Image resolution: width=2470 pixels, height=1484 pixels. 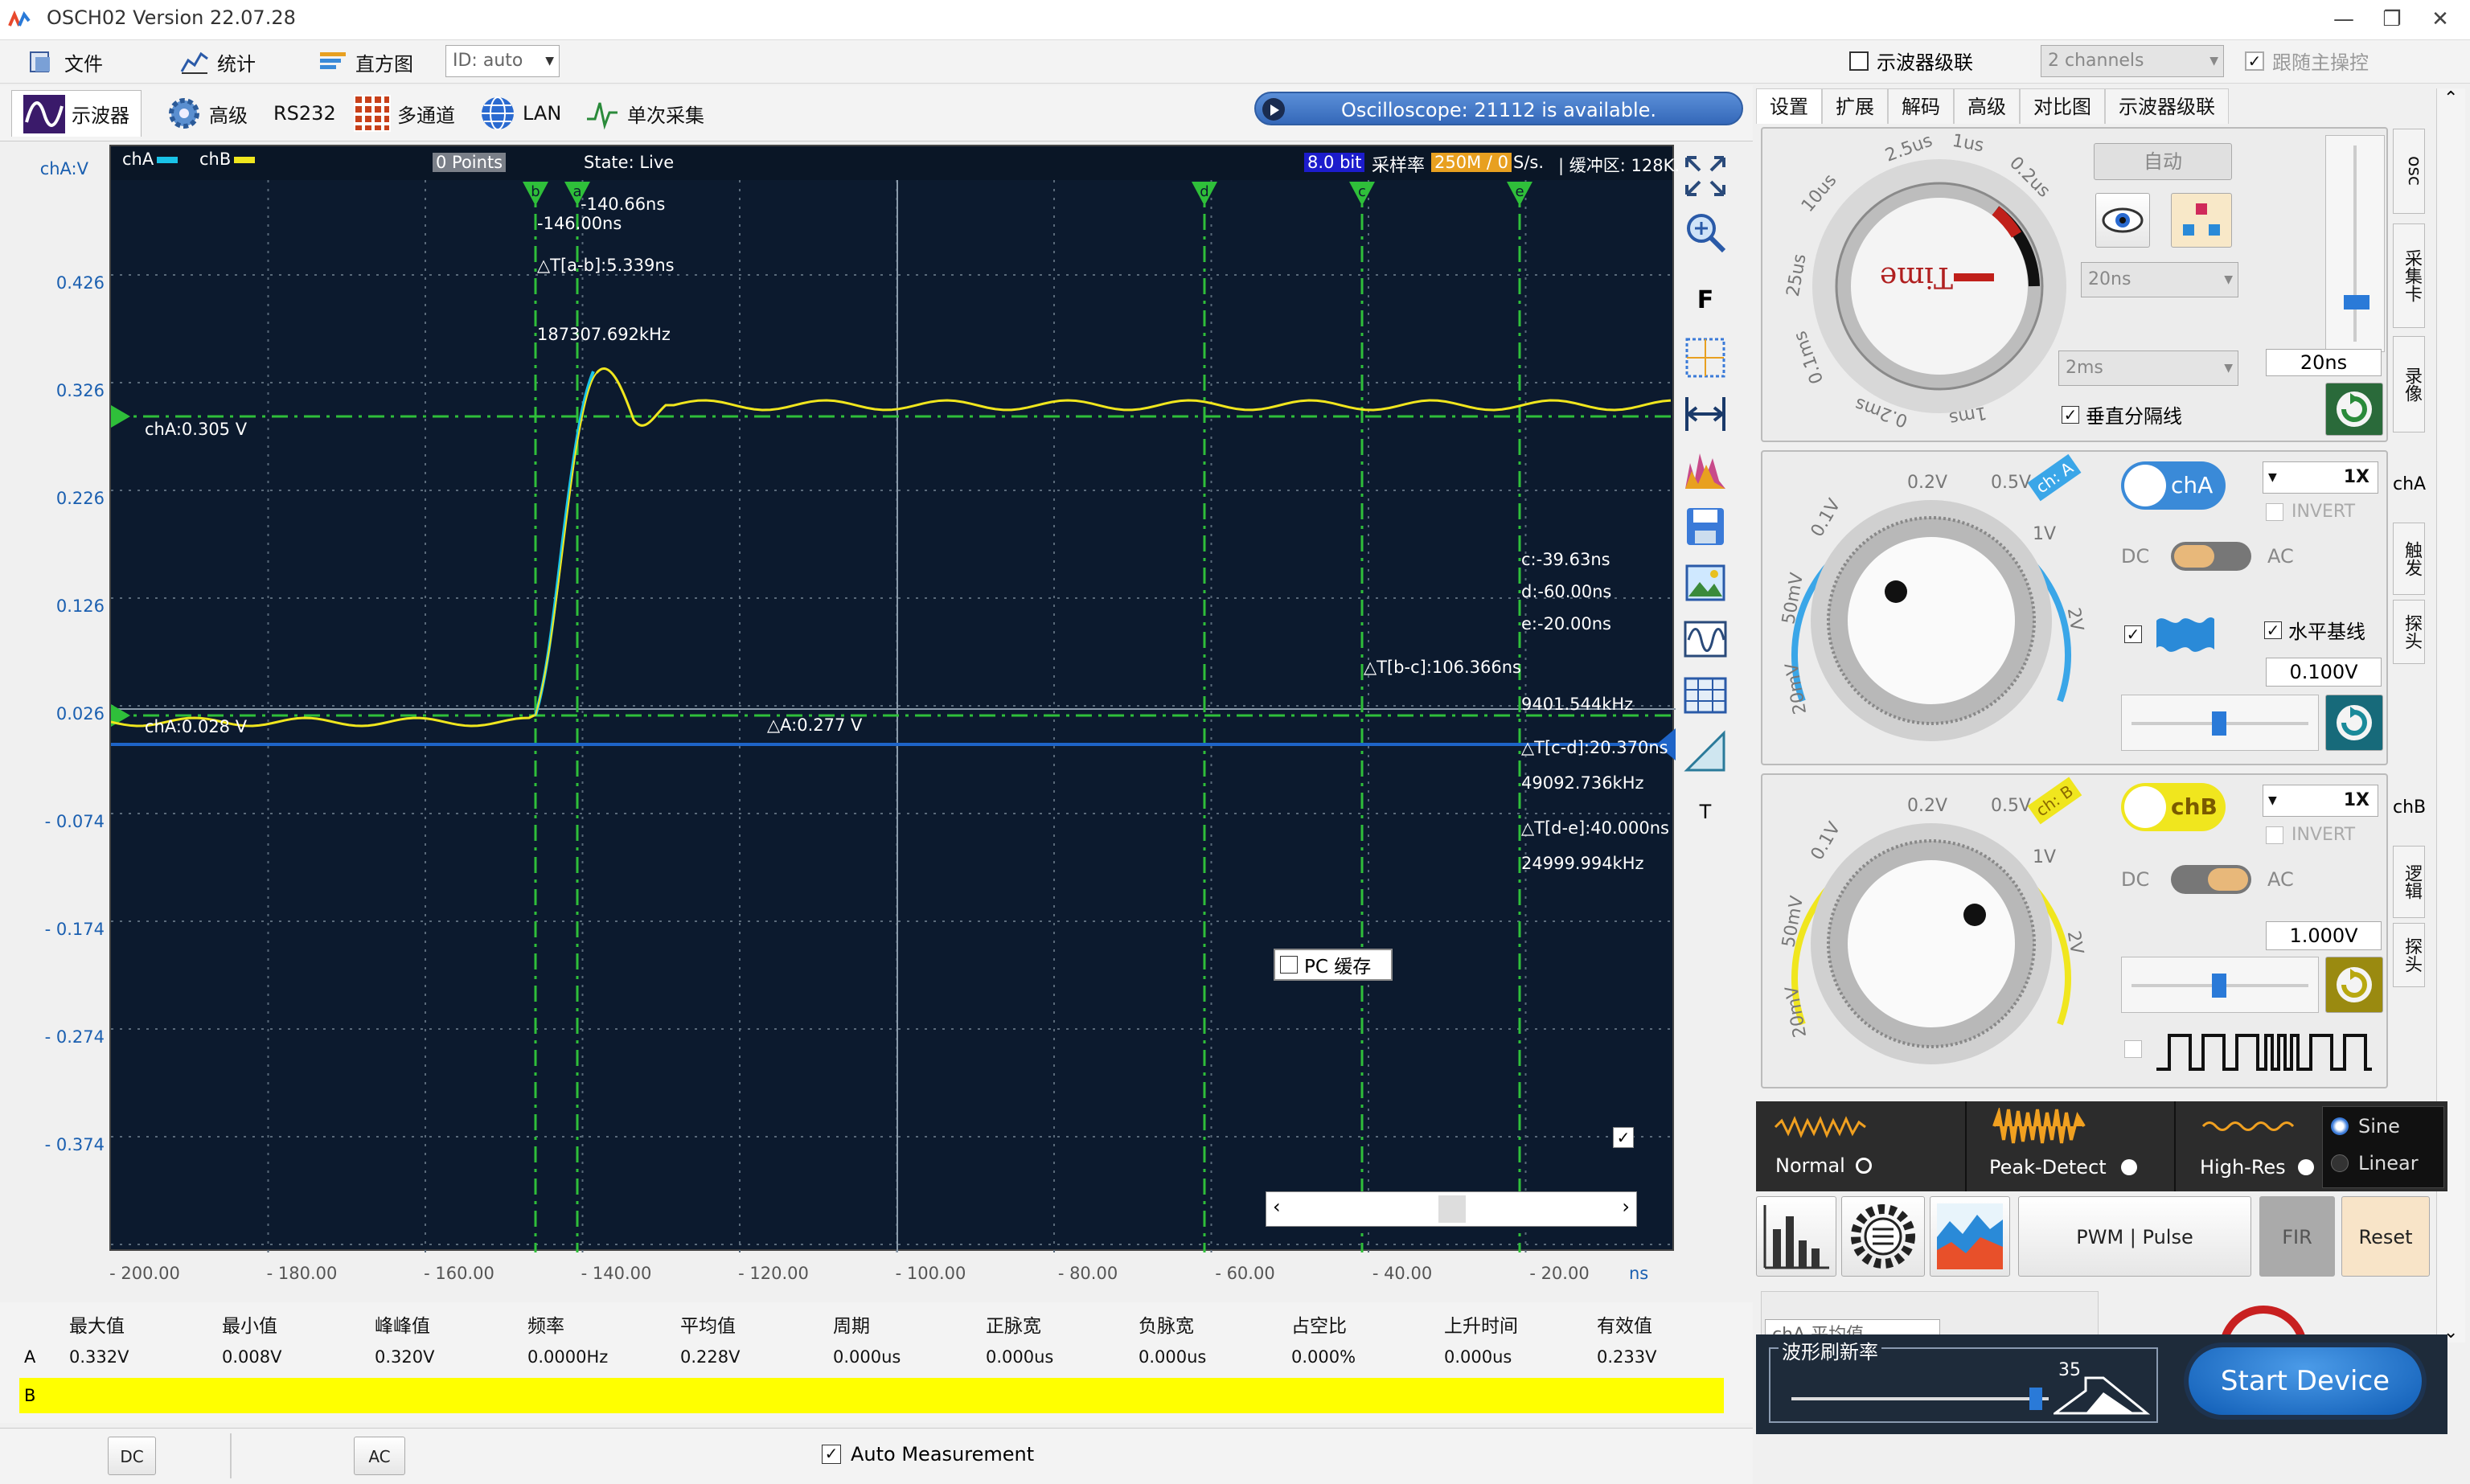 What do you see at coordinates (2160, 280) in the screenshot?
I see `timebase-select-1: 20ns ▼` at bounding box center [2160, 280].